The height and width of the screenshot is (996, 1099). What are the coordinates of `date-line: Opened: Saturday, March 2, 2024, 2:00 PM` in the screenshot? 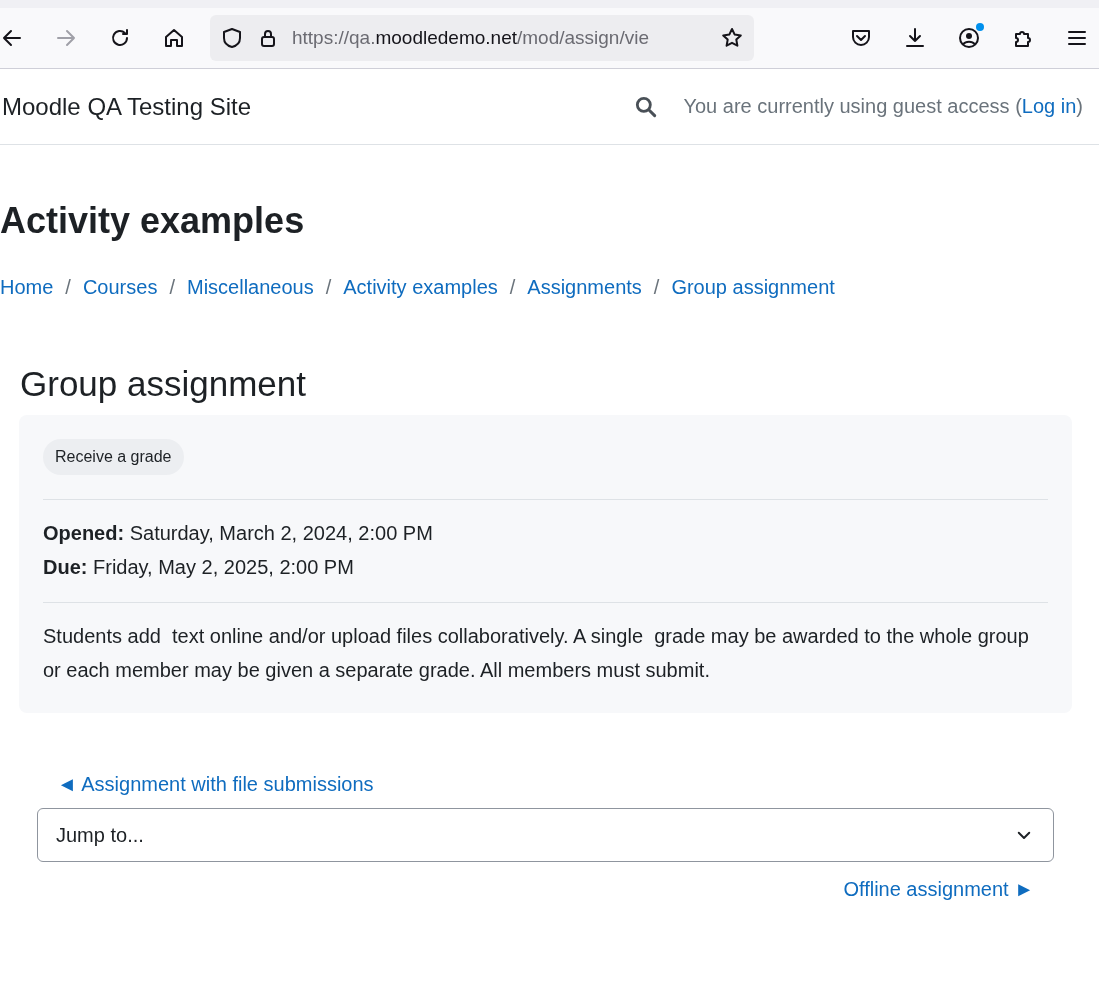 It's located at (238, 534).